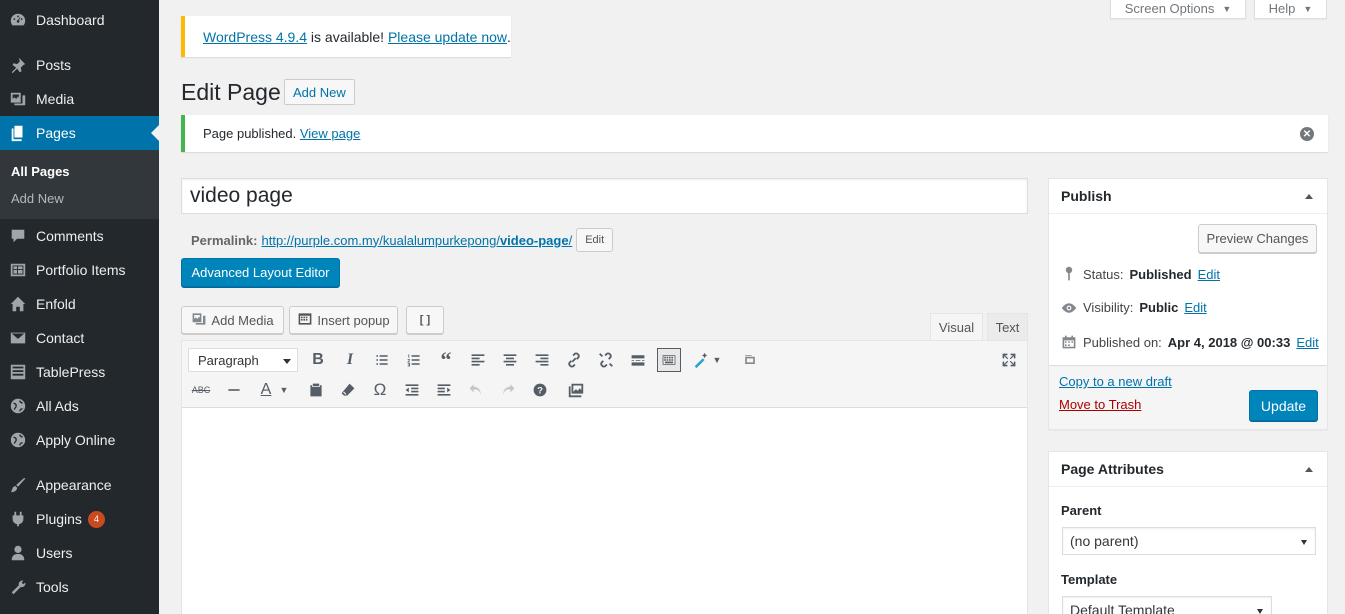 This screenshot has height=614, width=1345. I want to click on copy-to-draft-link: Copy to a new draft, so click(1115, 381).